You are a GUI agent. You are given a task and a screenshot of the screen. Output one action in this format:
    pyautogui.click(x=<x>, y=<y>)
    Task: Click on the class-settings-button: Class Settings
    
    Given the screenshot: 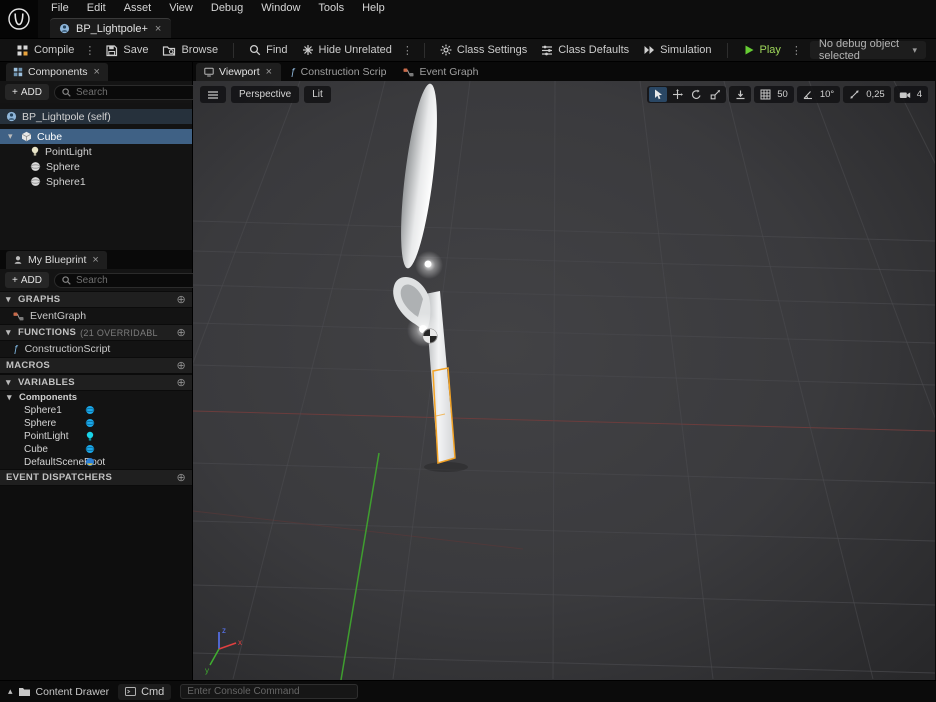 What is the action you would take?
    pyautogui.click(x=483, y=50)
    